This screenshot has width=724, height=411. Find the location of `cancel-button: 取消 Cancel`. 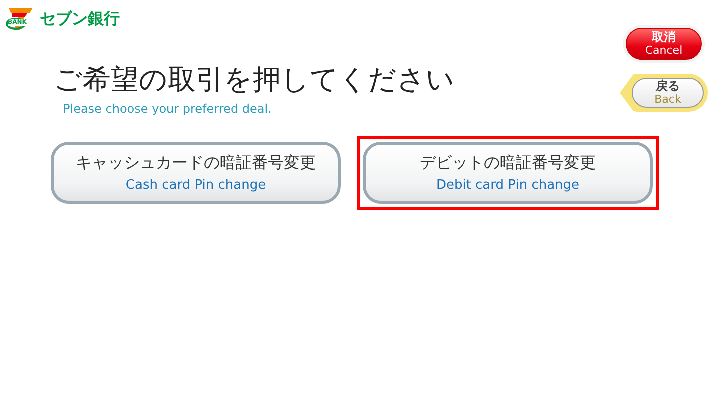

cancel-button: 取消 Cancel is located at coordinates (664, 44).